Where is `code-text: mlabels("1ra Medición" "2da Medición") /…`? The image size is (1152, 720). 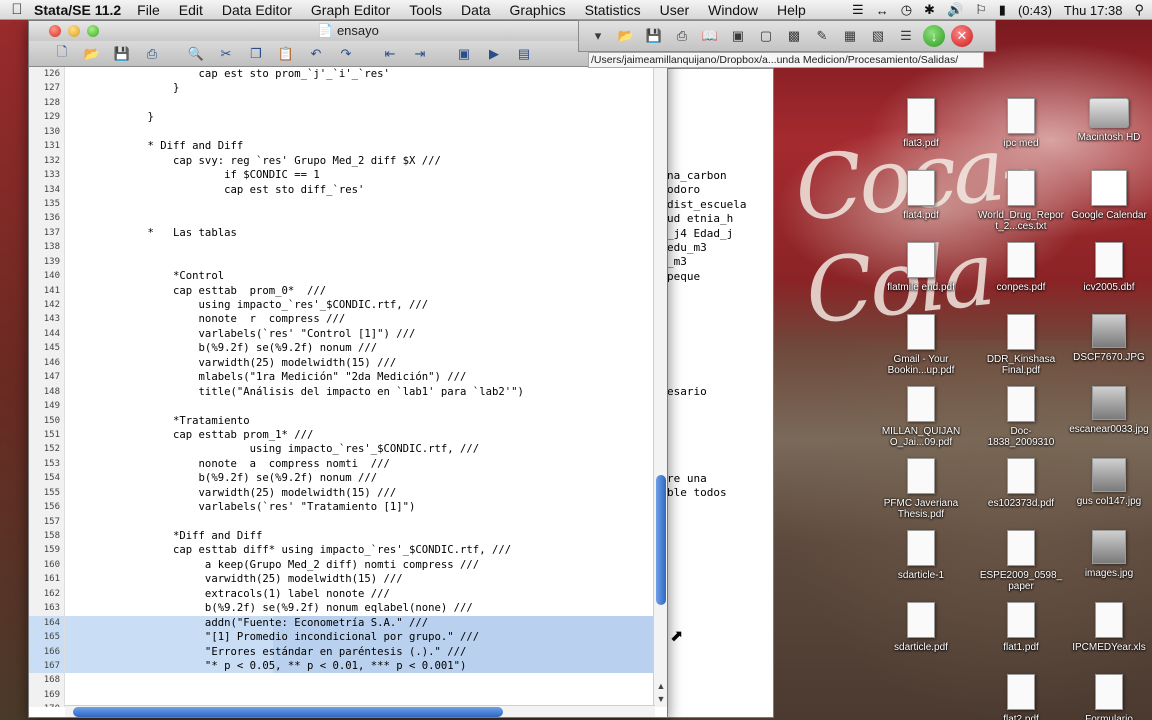
code-text: mlabels("1ra Medición" "2da Medición") /… is located at coordinates (360, 377).